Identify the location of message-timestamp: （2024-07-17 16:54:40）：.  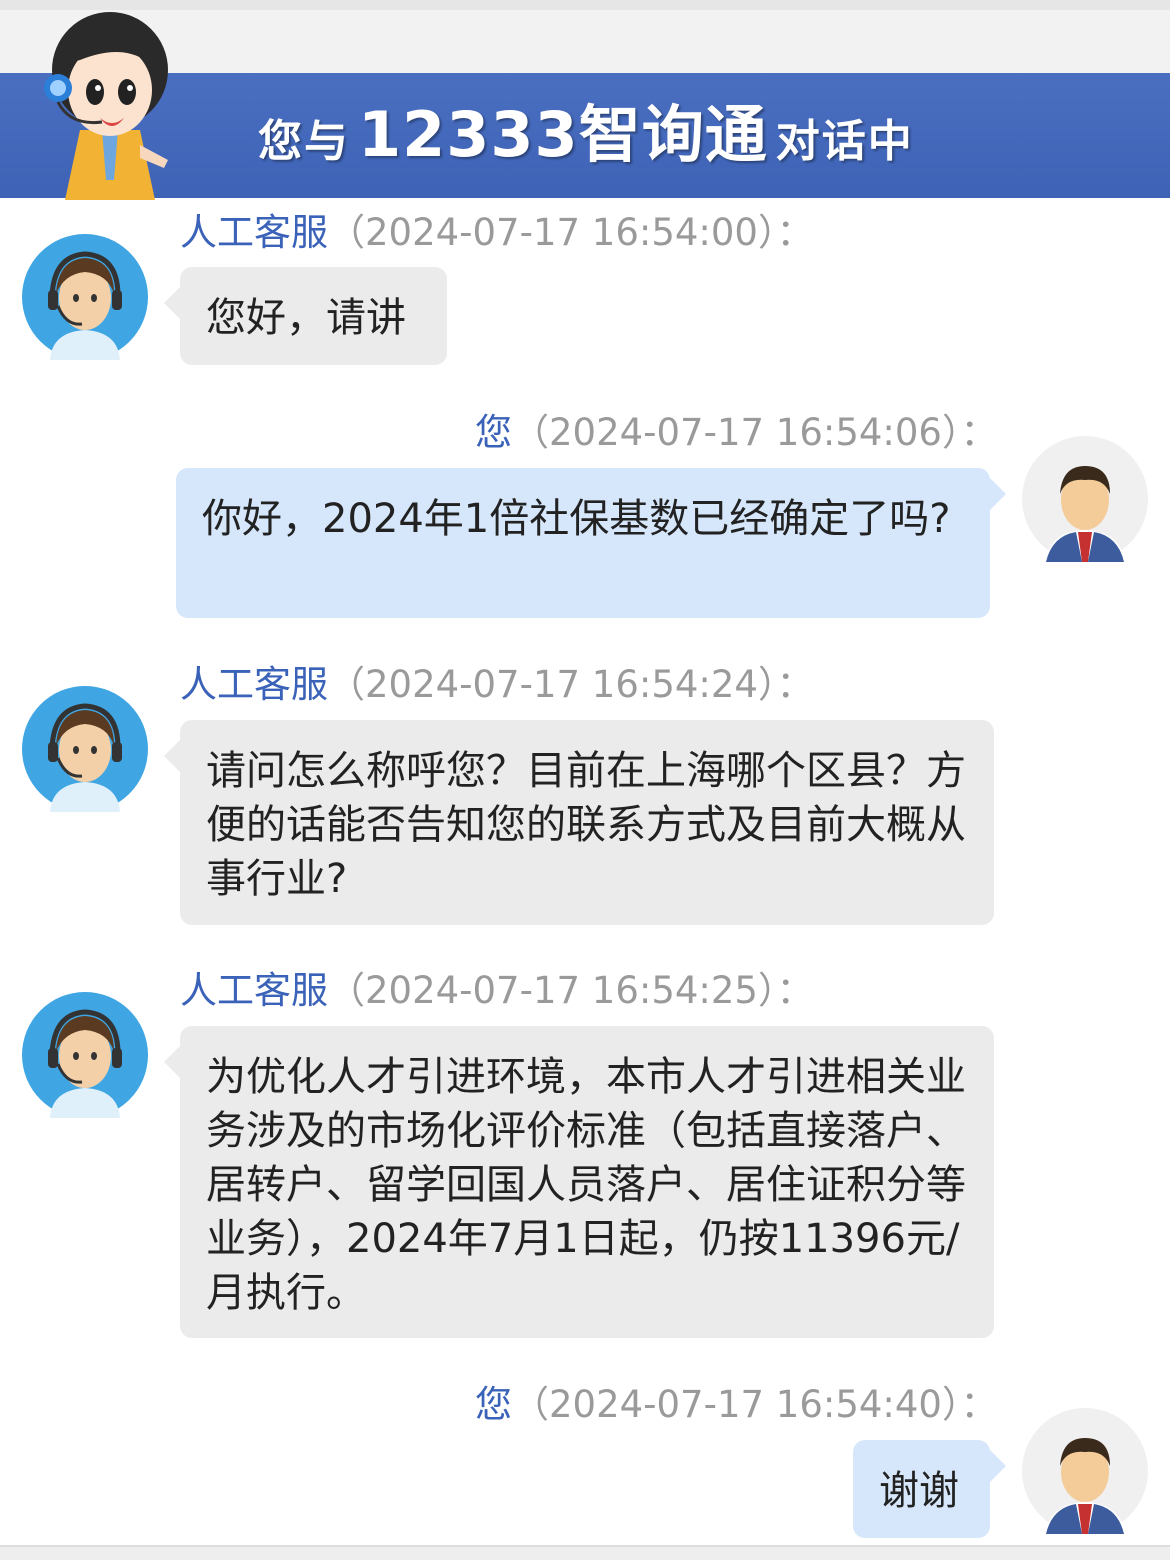
(755, 1404).